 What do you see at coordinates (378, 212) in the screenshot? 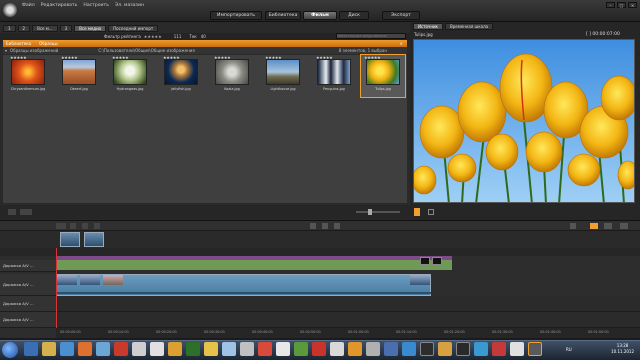
I see `zoom-slider` at bounding box center [378, 212].